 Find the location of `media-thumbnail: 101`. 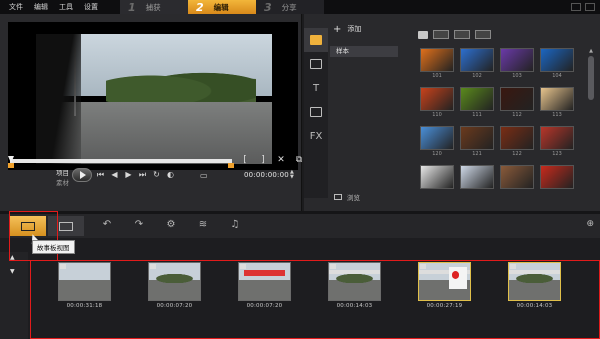

media-thumbnail: 101 is located at coordinates (437, 64).